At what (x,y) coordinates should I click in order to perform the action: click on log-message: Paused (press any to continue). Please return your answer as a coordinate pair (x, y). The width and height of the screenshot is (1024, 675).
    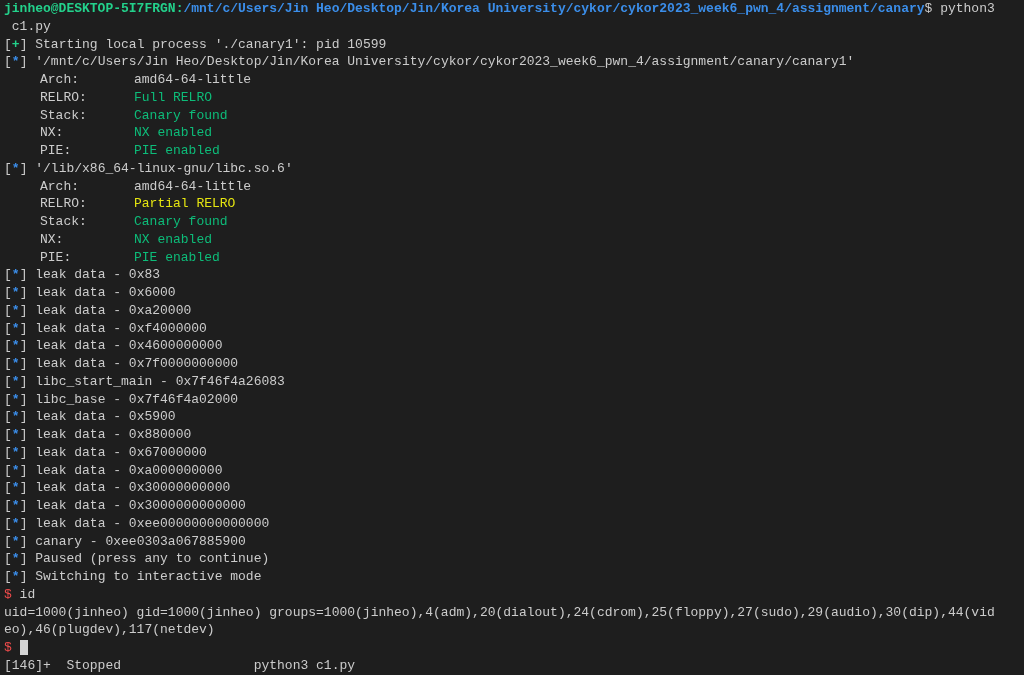
    Looking at the image, I should click on (152, 559).